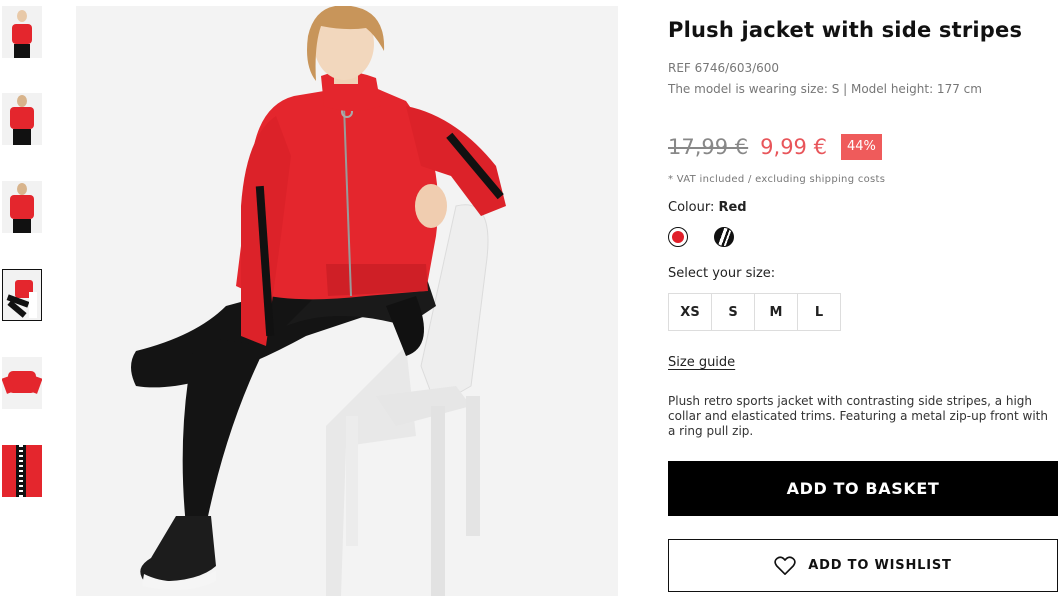  I want to click on size-label: Select your size:, so click(722, 273).